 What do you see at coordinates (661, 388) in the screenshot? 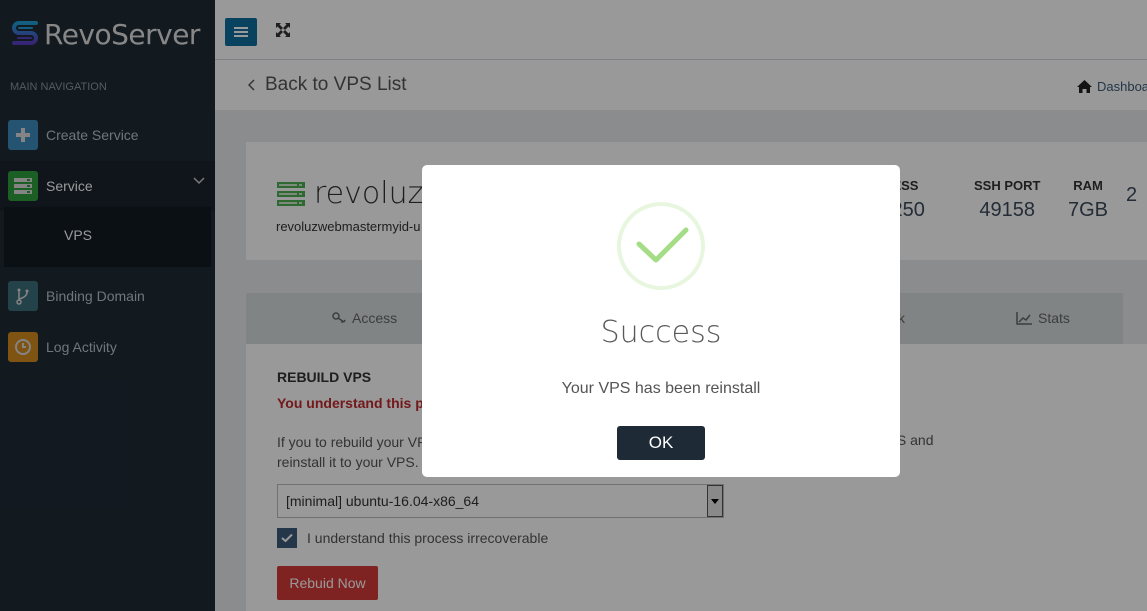
I see `dialog-message: Your VPS has been reinstall` at bounding box center [661, 388].